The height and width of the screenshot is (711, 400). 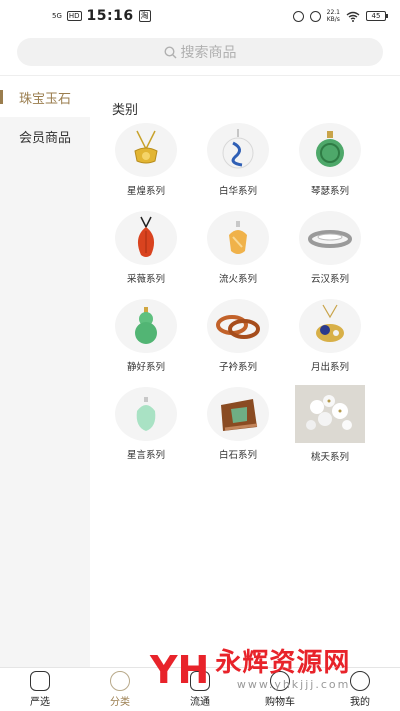 I want to click on category-item: 流火系列, so click(x=238, y=255).